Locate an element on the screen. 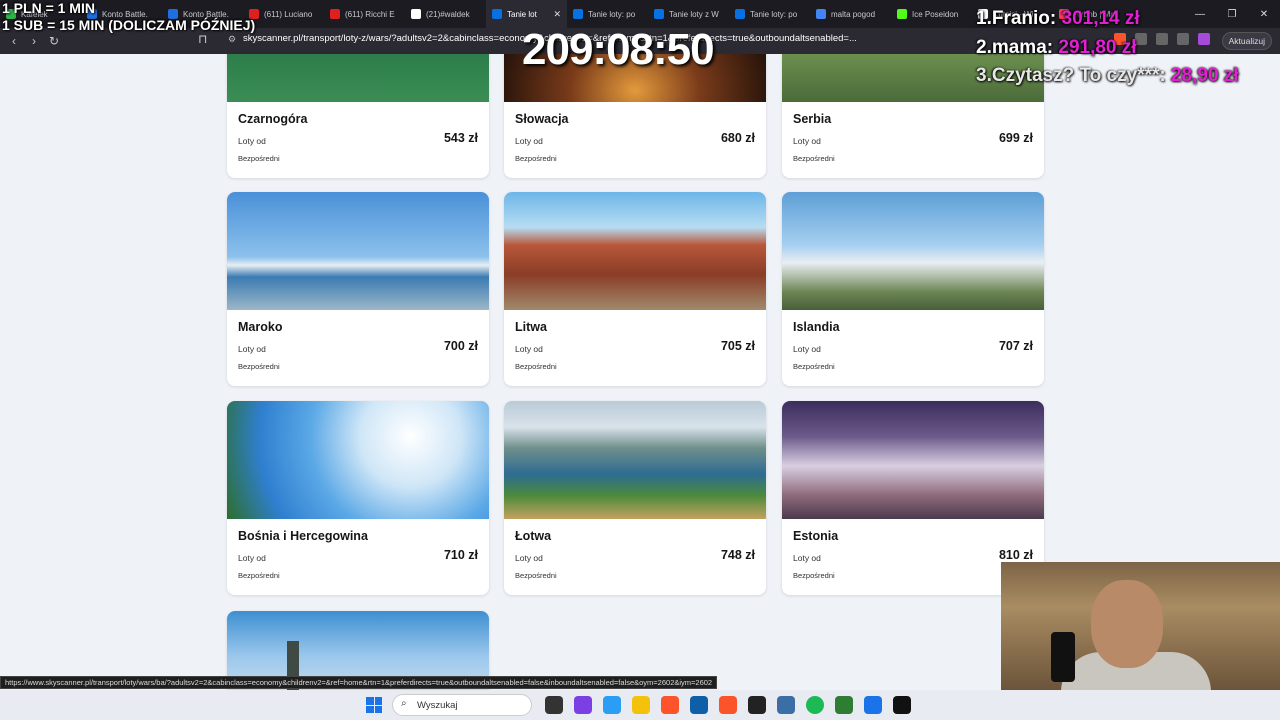  browser-tab: (21)#waldek is located at coordinates (445, 14).